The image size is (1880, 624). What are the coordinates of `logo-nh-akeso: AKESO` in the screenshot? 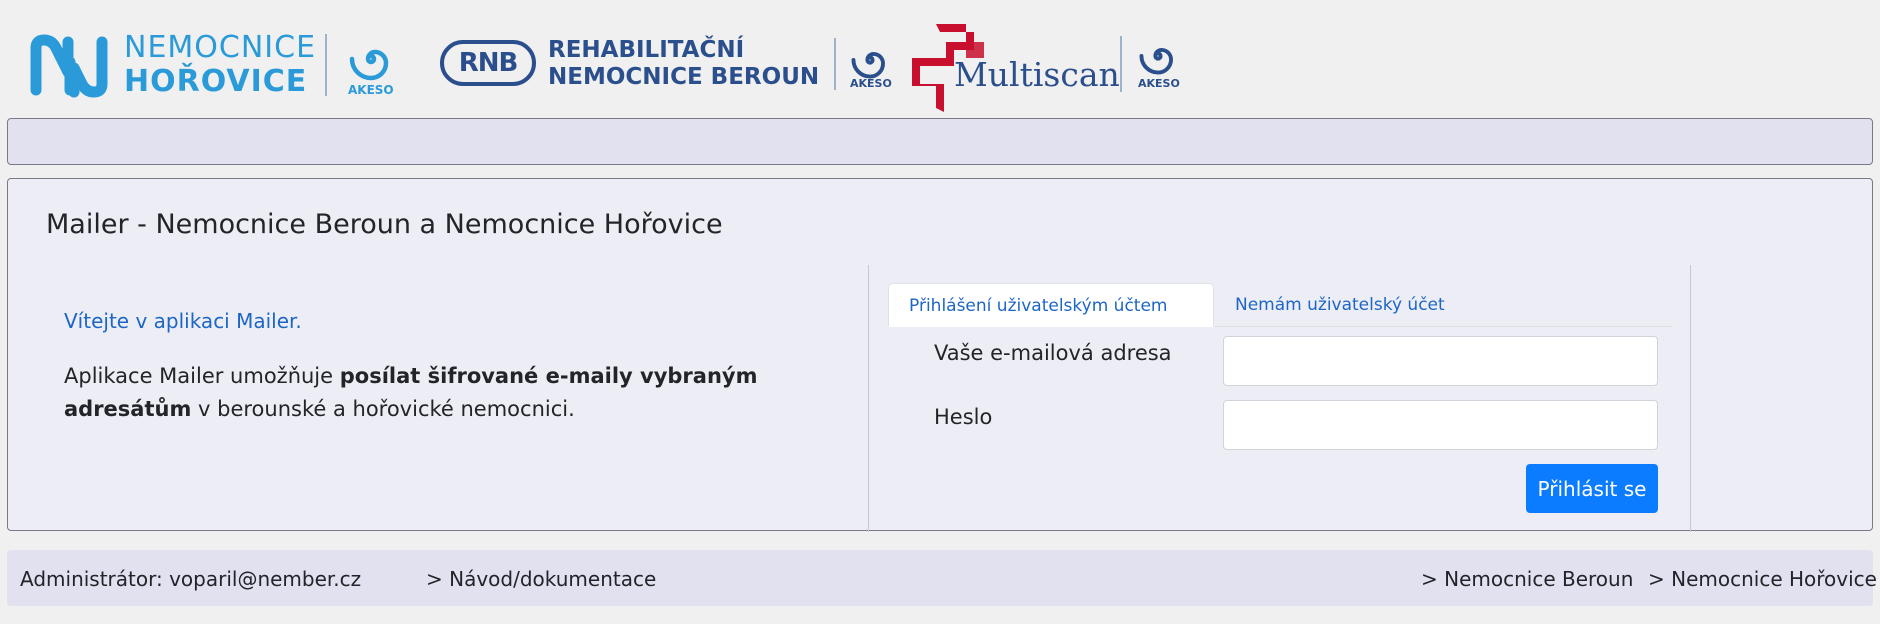 It's located at (371, 90).